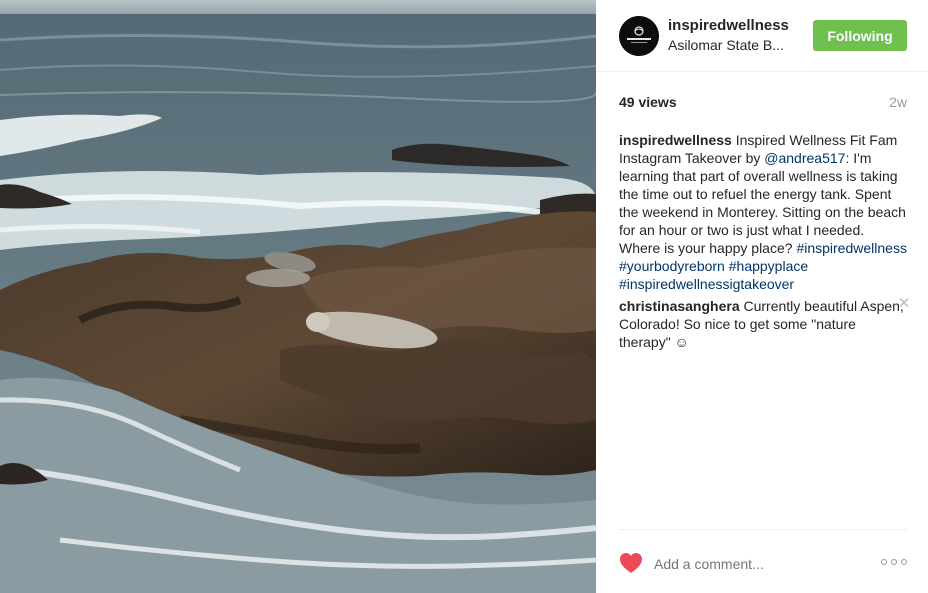 This screenshot has width=928, height=593. I want to click on post-username: inspiredwellness, so click(728, 25).